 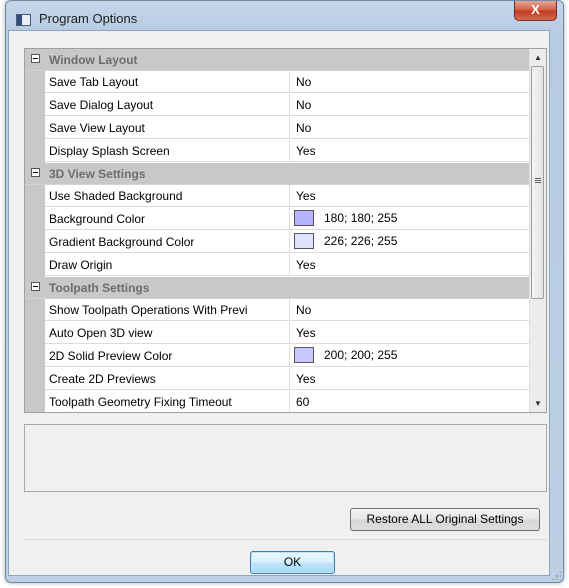 I want to click on color-value-text: 226; 226; 255, so click(x=361, y=241).